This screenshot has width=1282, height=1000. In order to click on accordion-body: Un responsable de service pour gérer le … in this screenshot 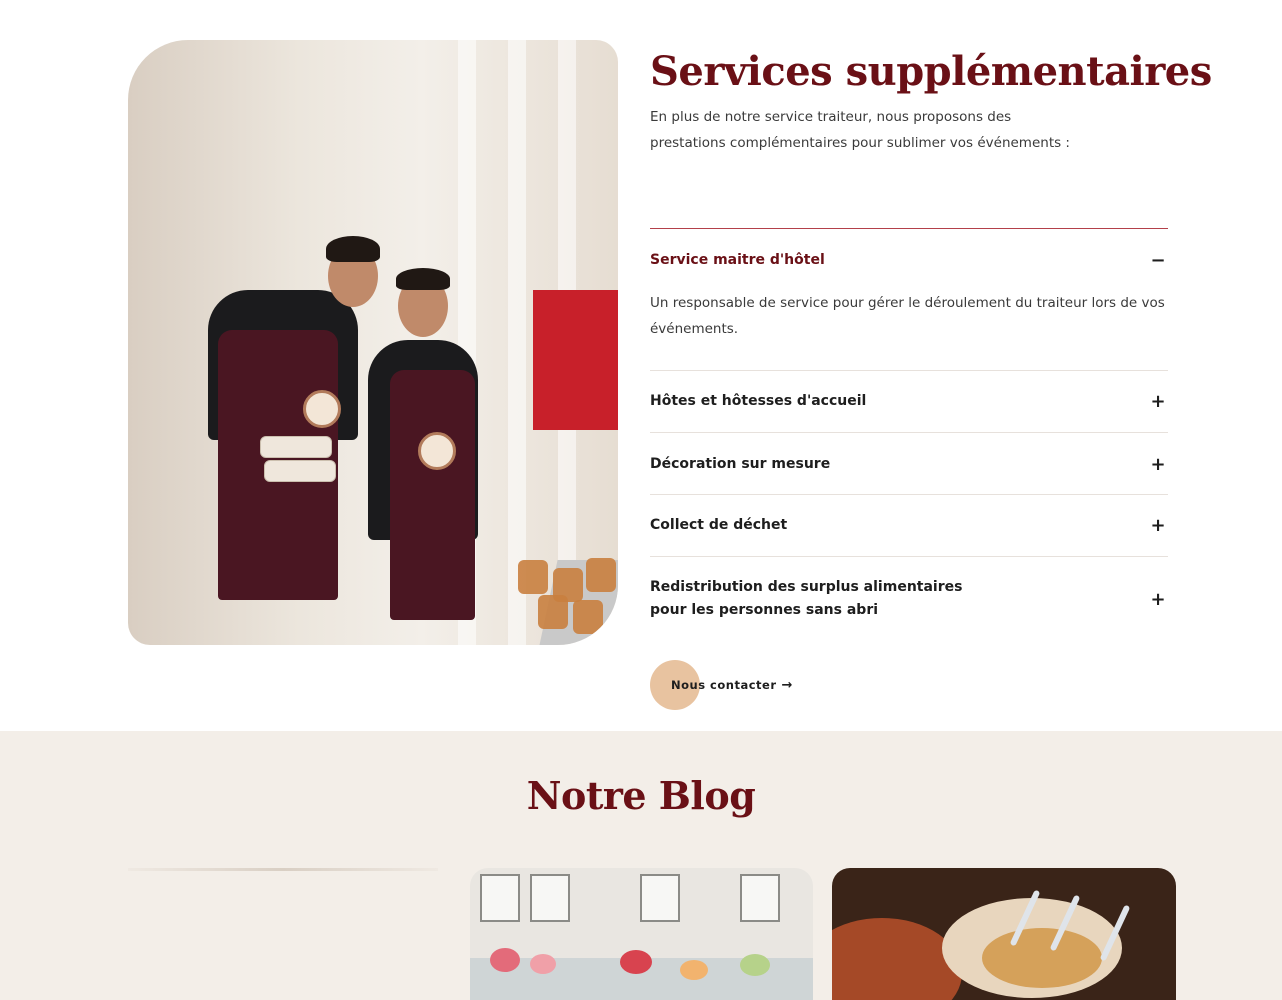, I will do `click(907, 316)`.